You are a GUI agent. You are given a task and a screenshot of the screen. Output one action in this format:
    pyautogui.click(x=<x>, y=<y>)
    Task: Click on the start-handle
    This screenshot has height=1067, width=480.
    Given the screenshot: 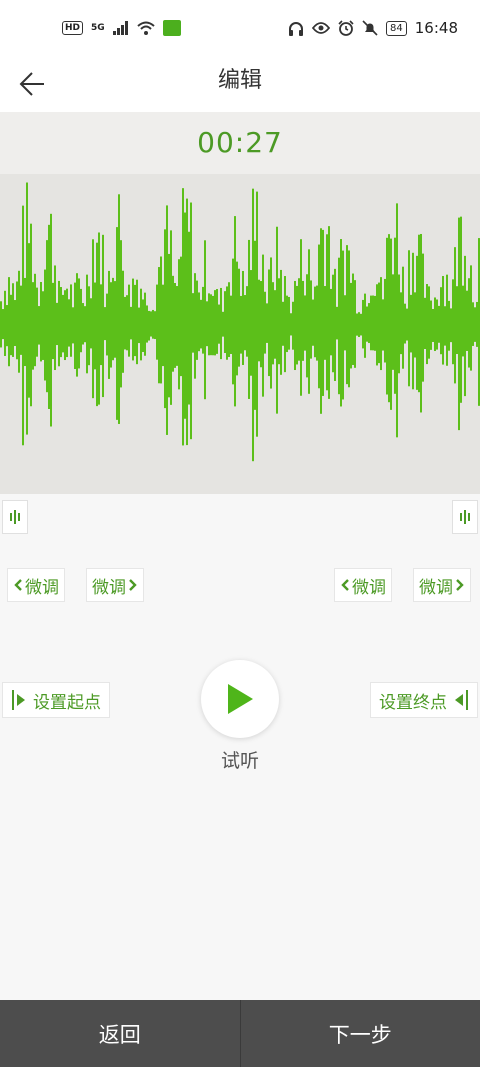 What is the action you would take?
    pyautogui.click(x=15, y=517)
    